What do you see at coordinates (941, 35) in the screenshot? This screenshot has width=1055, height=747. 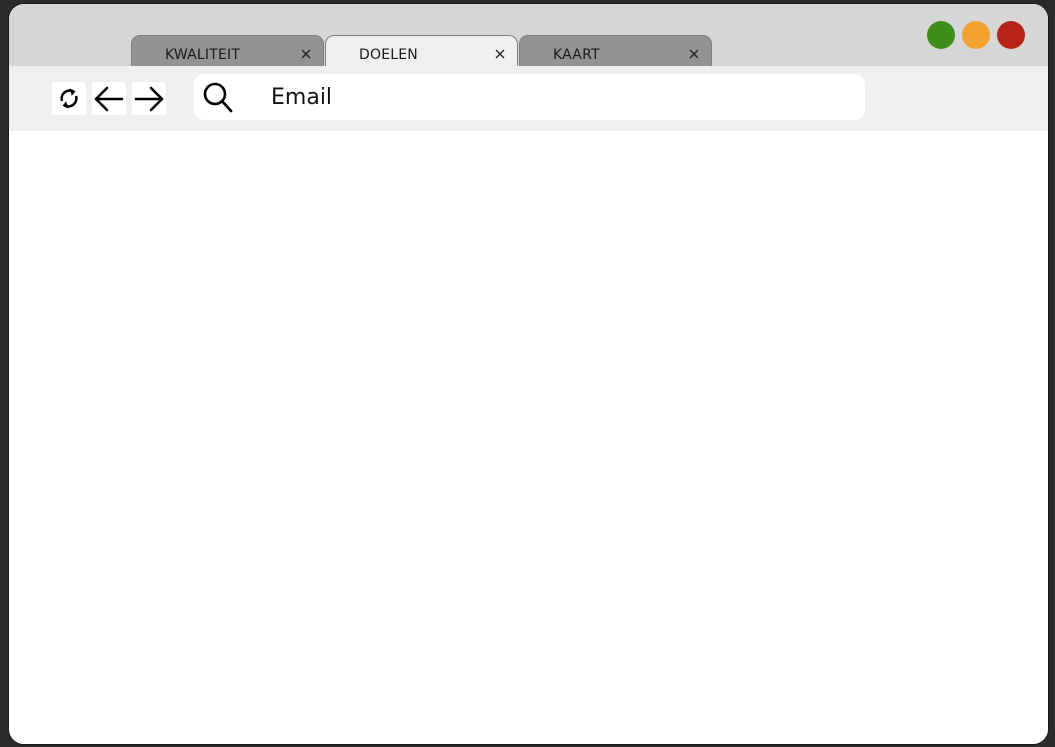 I see `maximize-button` at bounding box center [941, 35].